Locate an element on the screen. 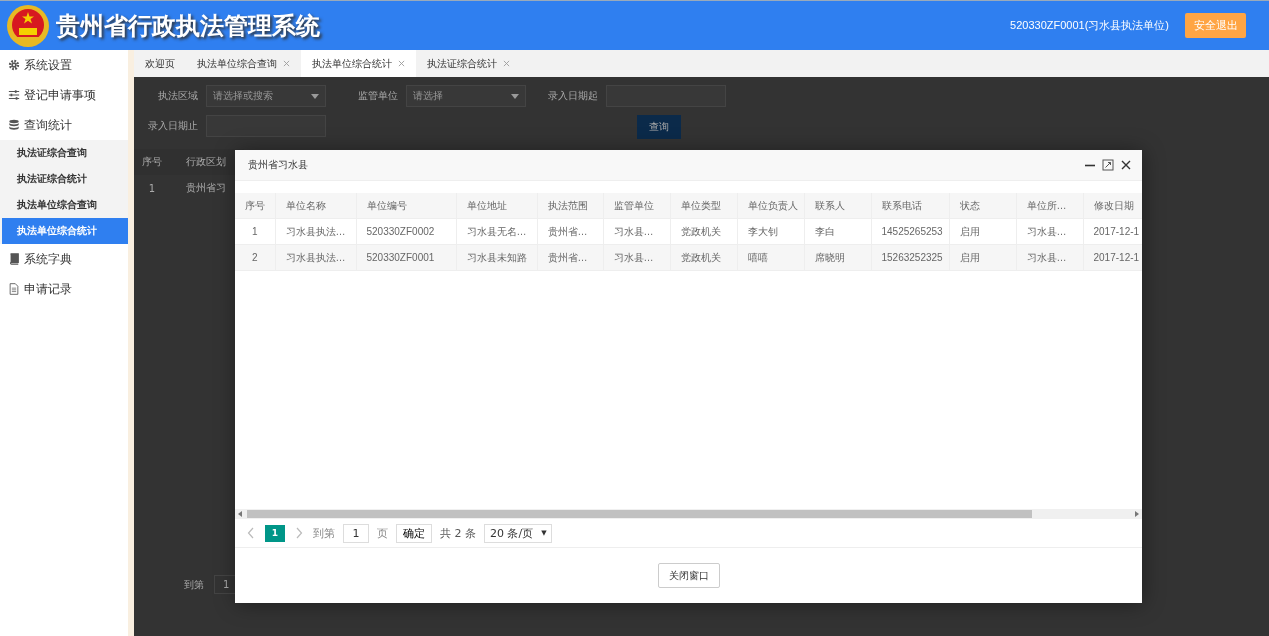 This screenshot has height=636, width=1269. tab-label: 执法单位综合查询 is located at coordinates (237, 63).